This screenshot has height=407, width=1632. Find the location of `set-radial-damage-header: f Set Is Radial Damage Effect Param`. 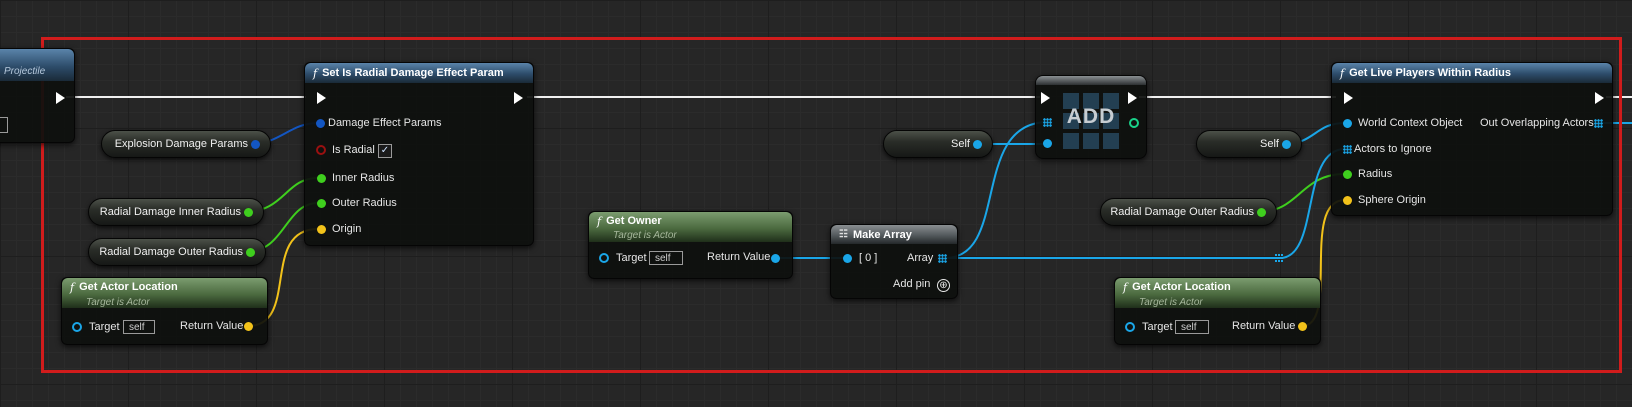

set-radial-damage-header: f Set Is Radial Damage Effect Param is located at coordinates (419, 73).